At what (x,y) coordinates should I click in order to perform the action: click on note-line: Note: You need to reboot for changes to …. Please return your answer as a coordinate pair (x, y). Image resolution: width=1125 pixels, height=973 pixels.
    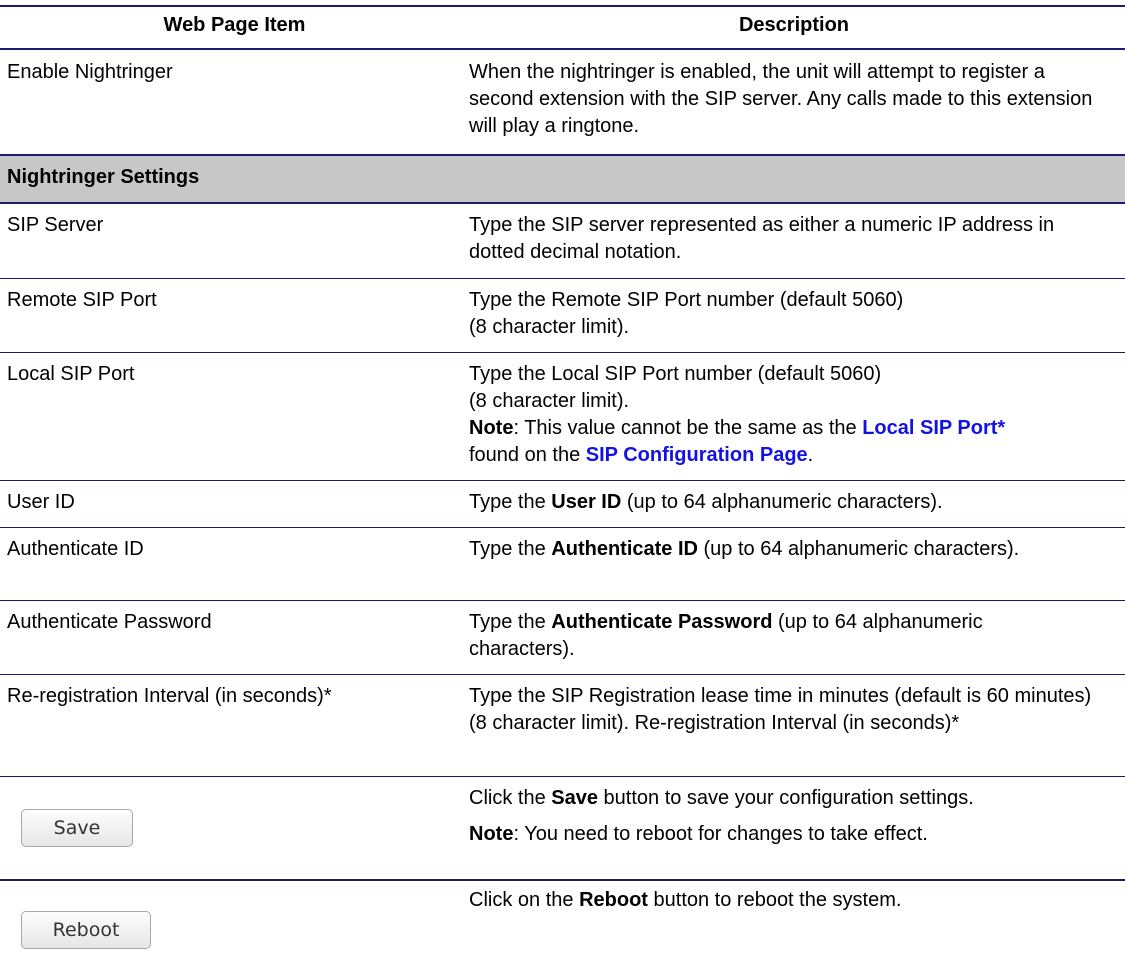
    Looking at the image, I should click on (794, 834).